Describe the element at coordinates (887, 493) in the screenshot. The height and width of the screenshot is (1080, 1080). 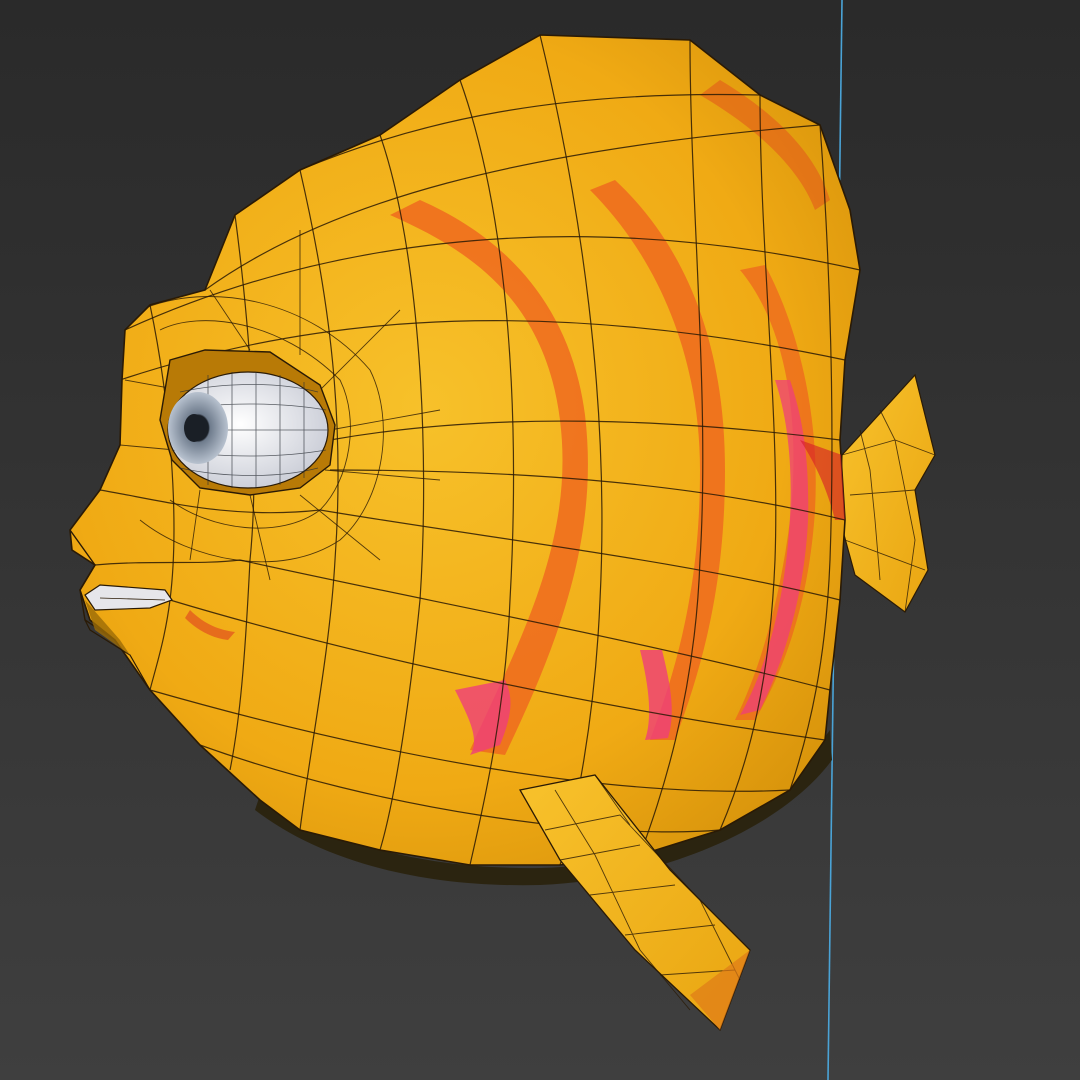
I see `tail-fin` at that location.